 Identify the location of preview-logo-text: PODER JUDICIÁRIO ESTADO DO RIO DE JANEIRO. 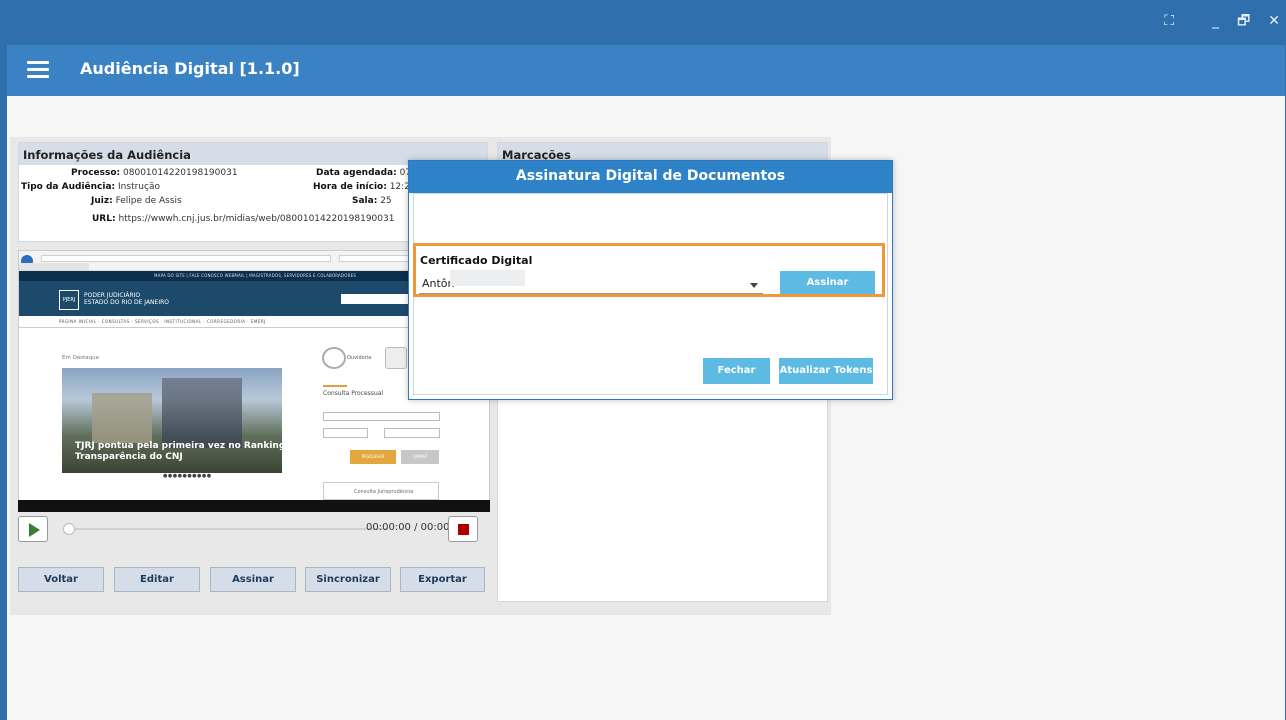
(126, 299).